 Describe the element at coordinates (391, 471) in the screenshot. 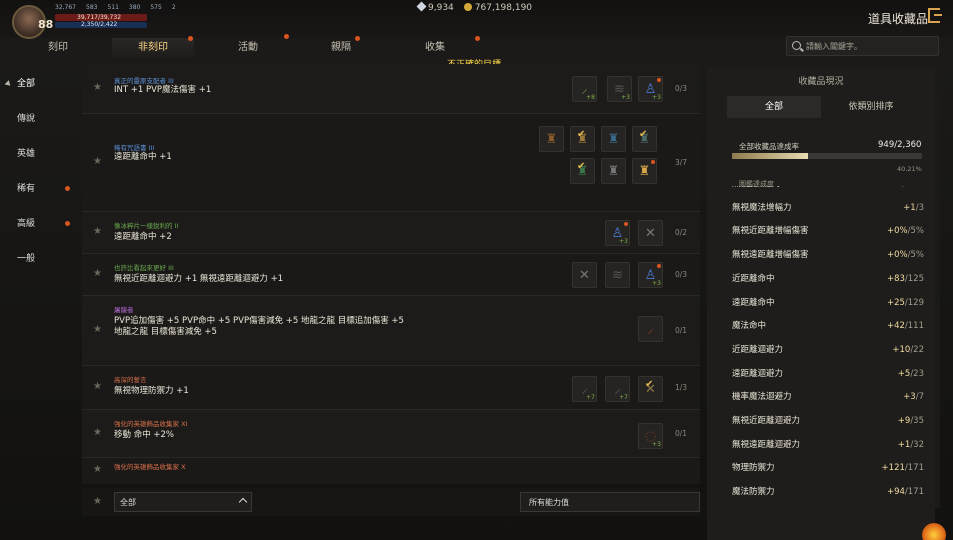

I see `collection-row: ★ 強化的英雄飾品收集家 X` at that location.